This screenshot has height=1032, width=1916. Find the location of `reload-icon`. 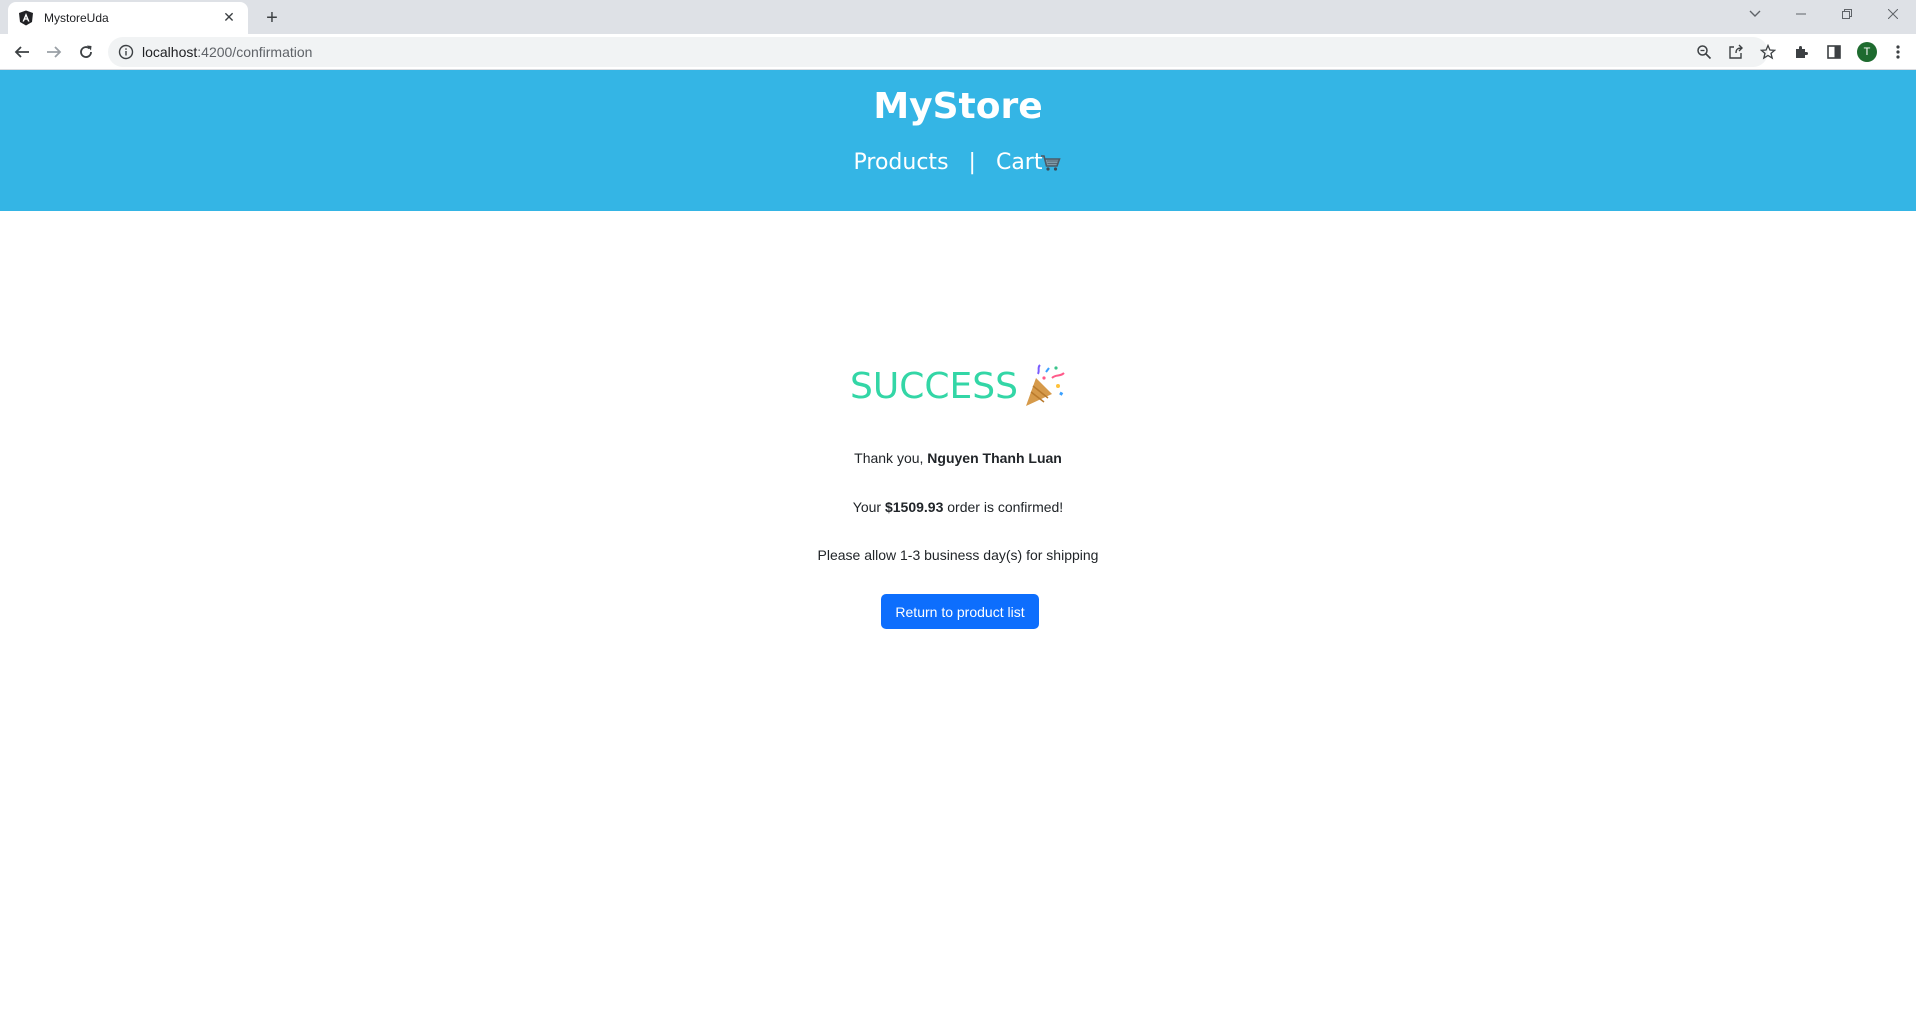

reload-icon is located at coordinates (86, 52).